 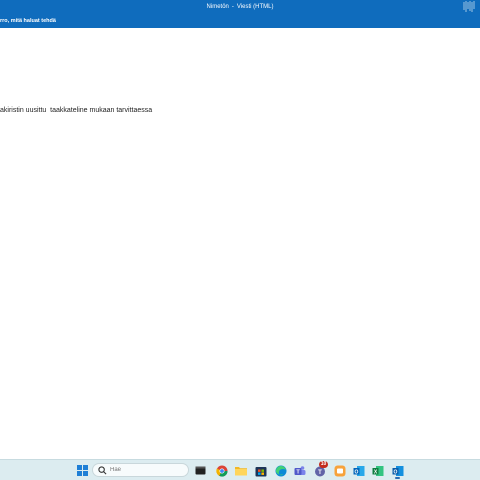 I want to click on edge-icon, so click(x=280, y=470).